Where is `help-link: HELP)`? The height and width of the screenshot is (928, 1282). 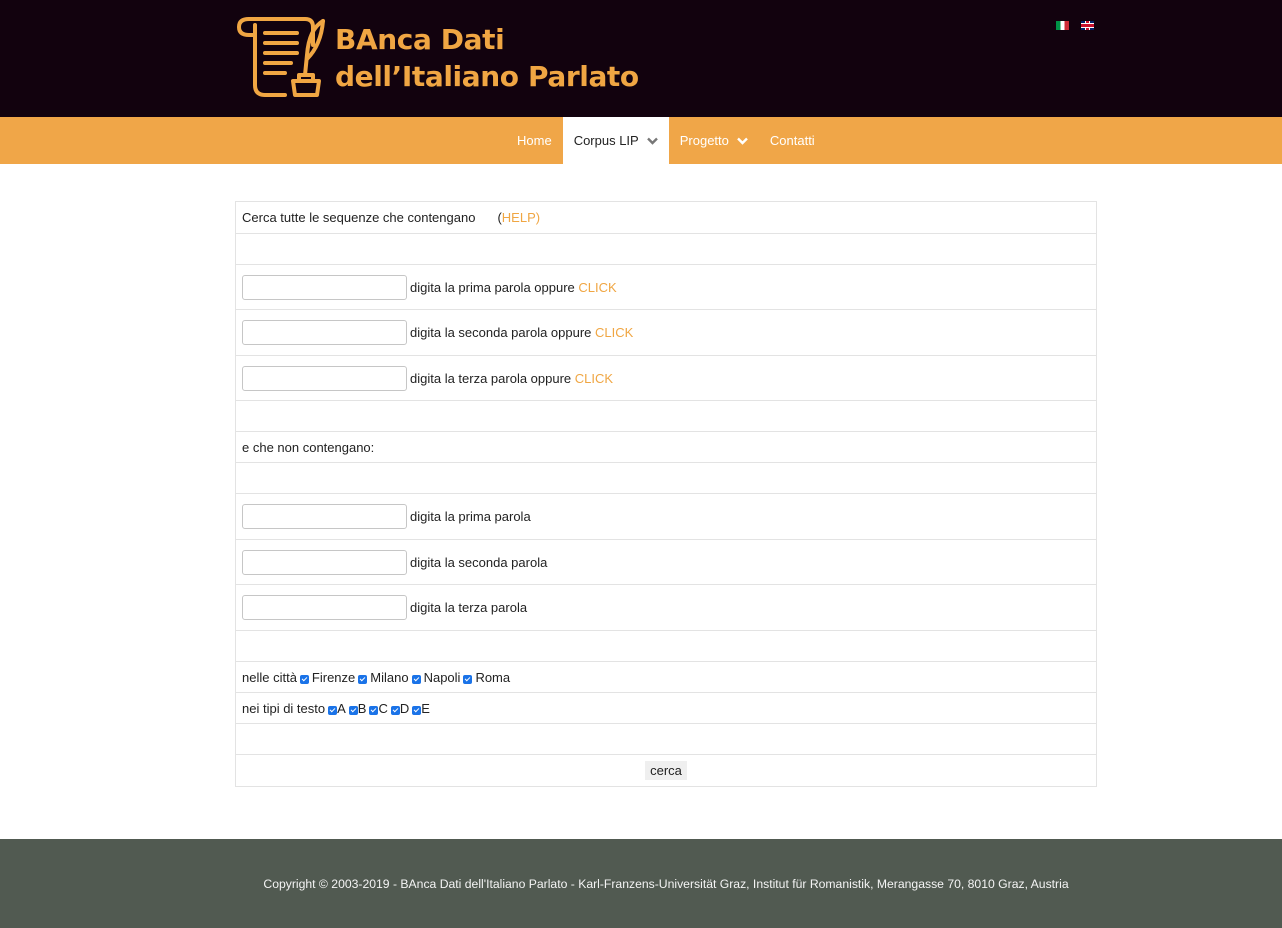
help-link: HELP) is located at coordinates (521, 217).